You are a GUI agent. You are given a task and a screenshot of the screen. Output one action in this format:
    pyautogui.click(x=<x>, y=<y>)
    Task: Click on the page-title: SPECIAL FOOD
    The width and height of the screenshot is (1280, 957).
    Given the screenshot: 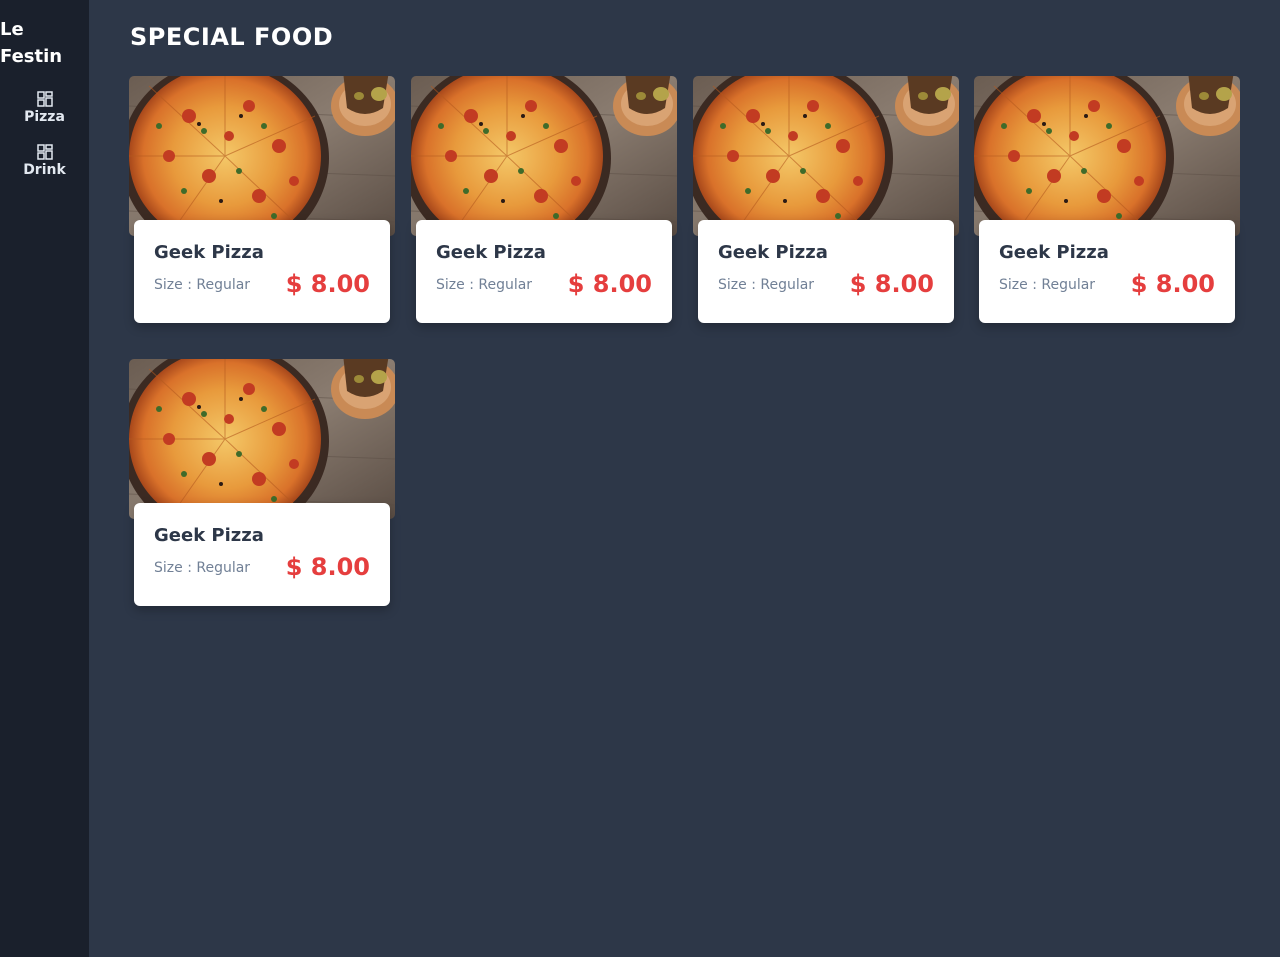 What is the action you would take?
    pyautogui.click(x=232, y=37)
    